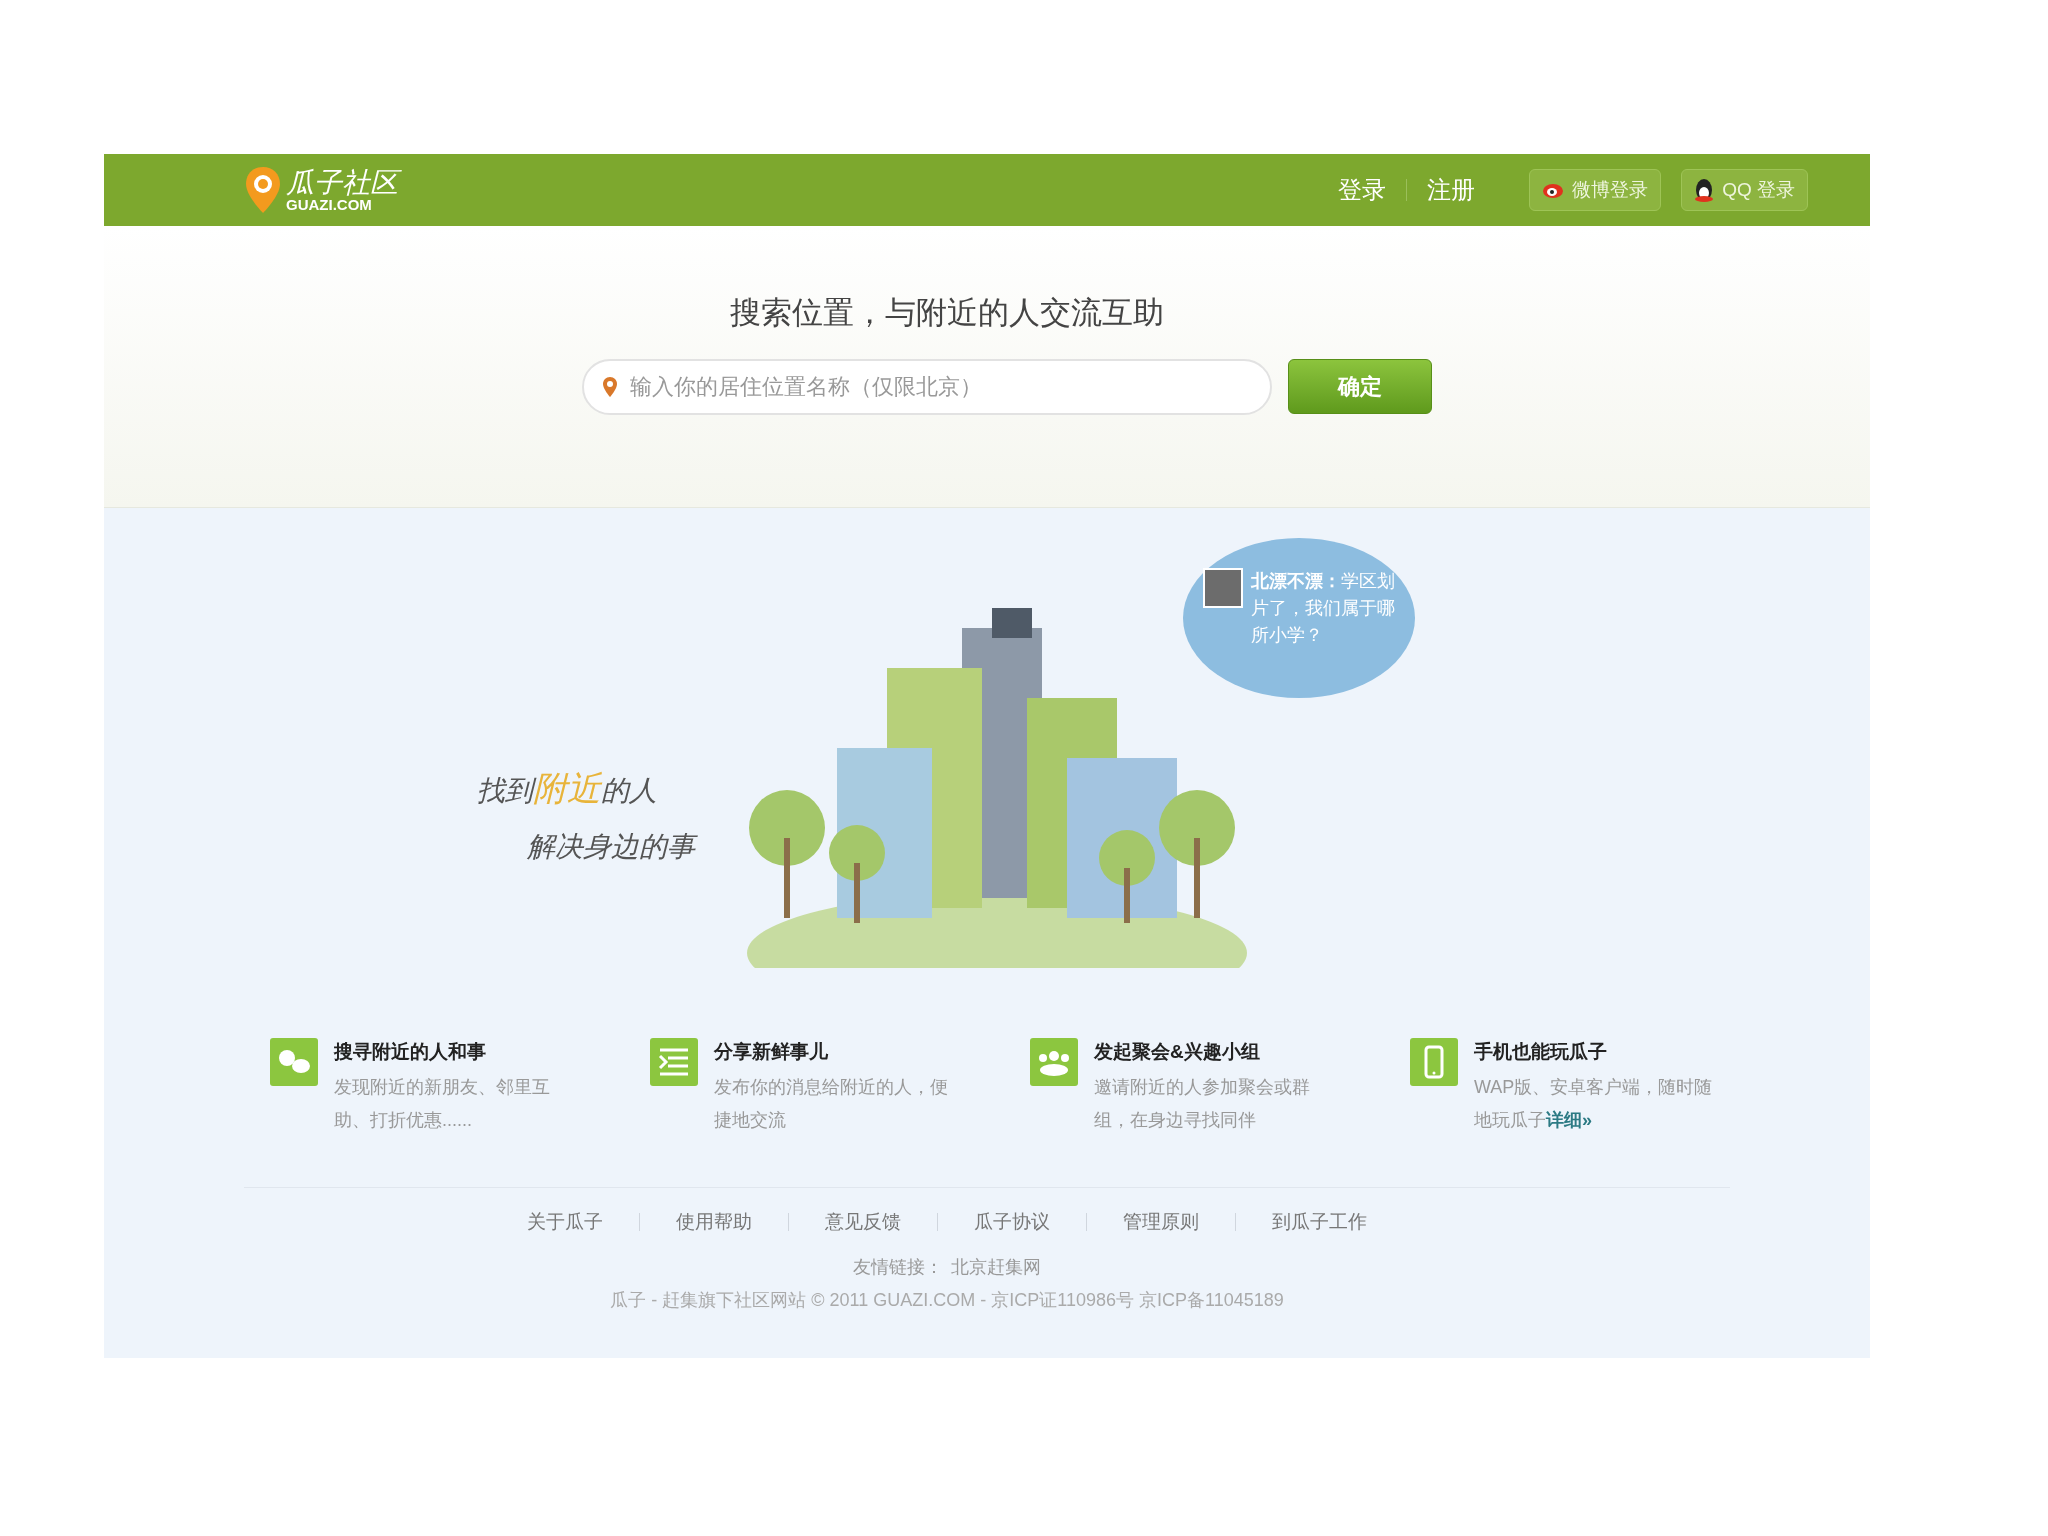  I want to click on headline: 搜索位置，与附近的人交流互助, so click(947, 313).